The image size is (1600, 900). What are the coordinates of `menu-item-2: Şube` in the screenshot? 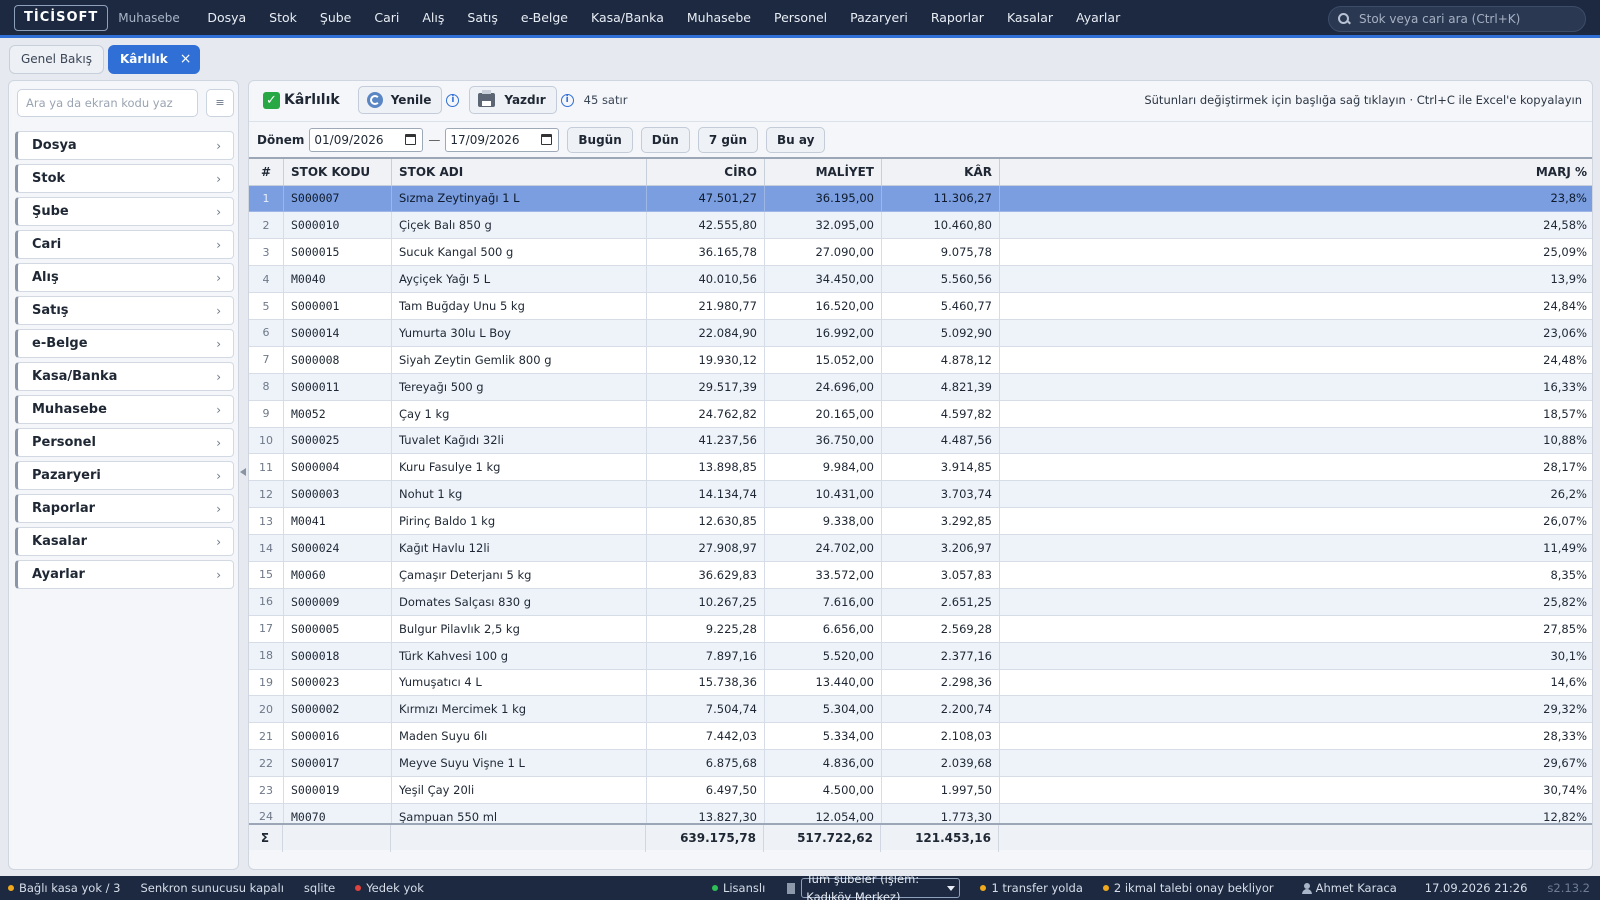 It's located at (335, 18).